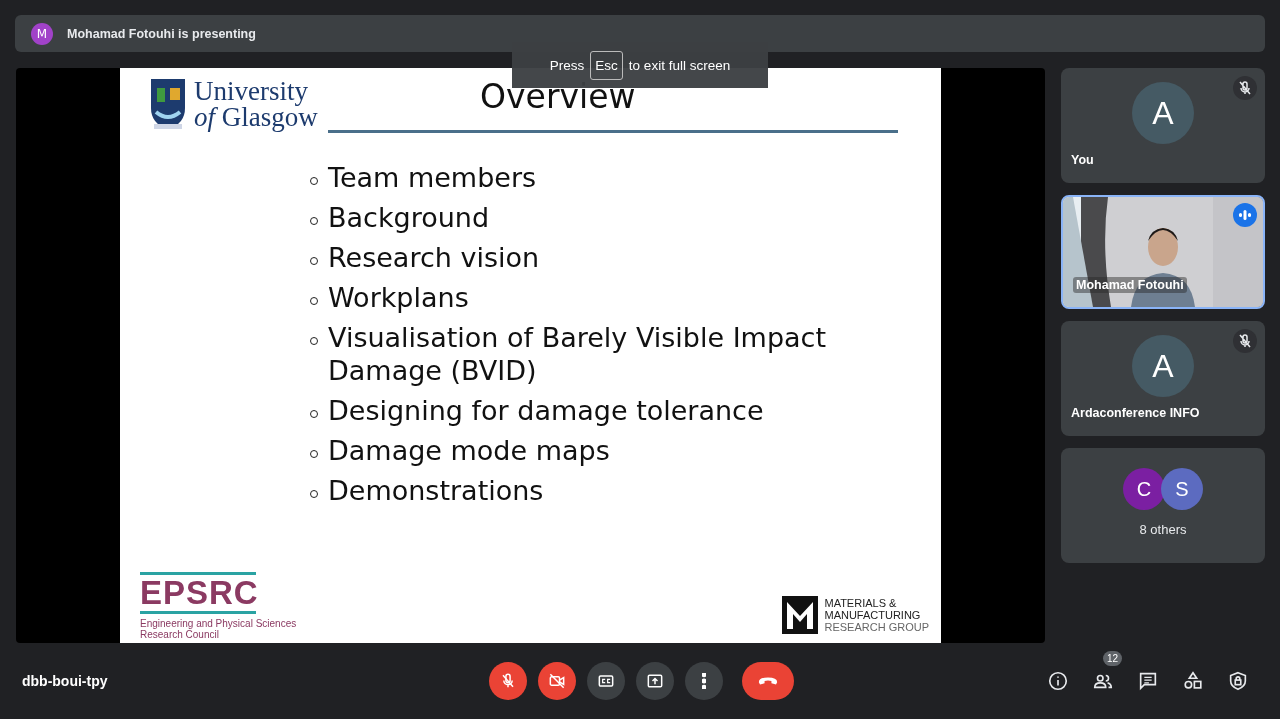  Describe the element at coordinates (873, 615) in the screenshot. I see `logo-text: MANUFACTURING` at that location.